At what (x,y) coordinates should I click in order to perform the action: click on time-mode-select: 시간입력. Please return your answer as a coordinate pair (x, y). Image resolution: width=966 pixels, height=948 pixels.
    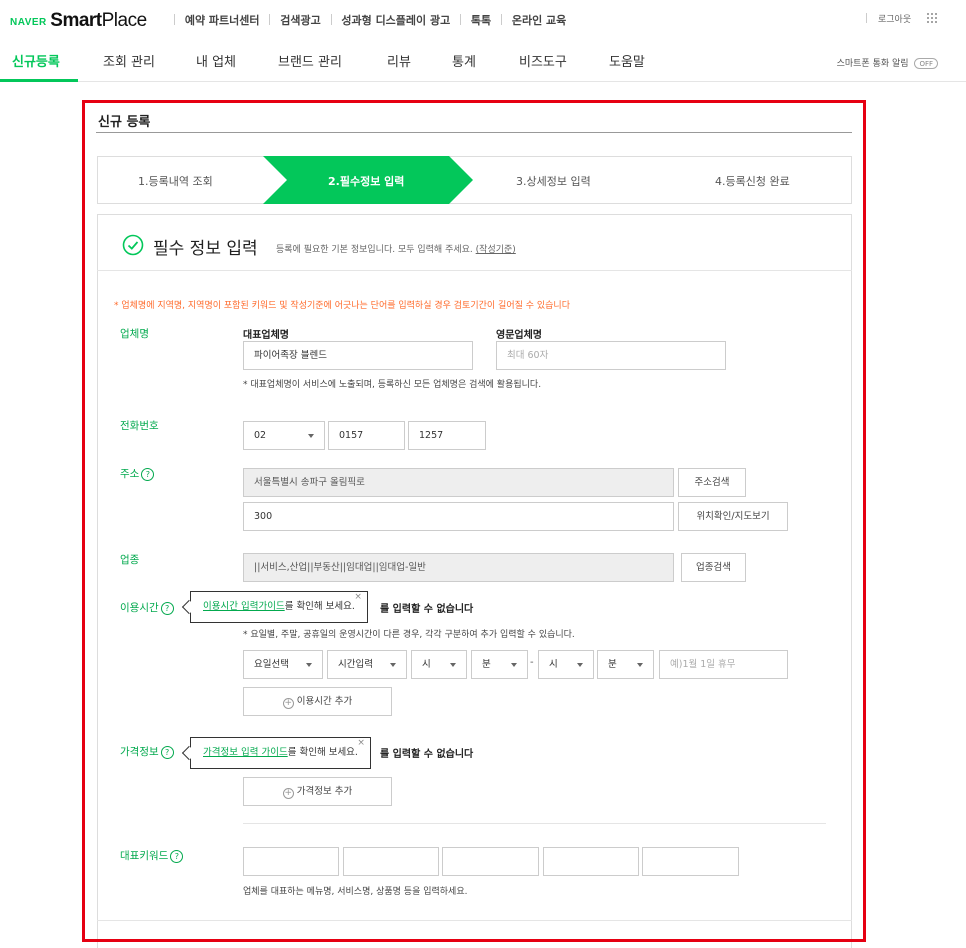
    Looking at the image, I should click on (367, 664).